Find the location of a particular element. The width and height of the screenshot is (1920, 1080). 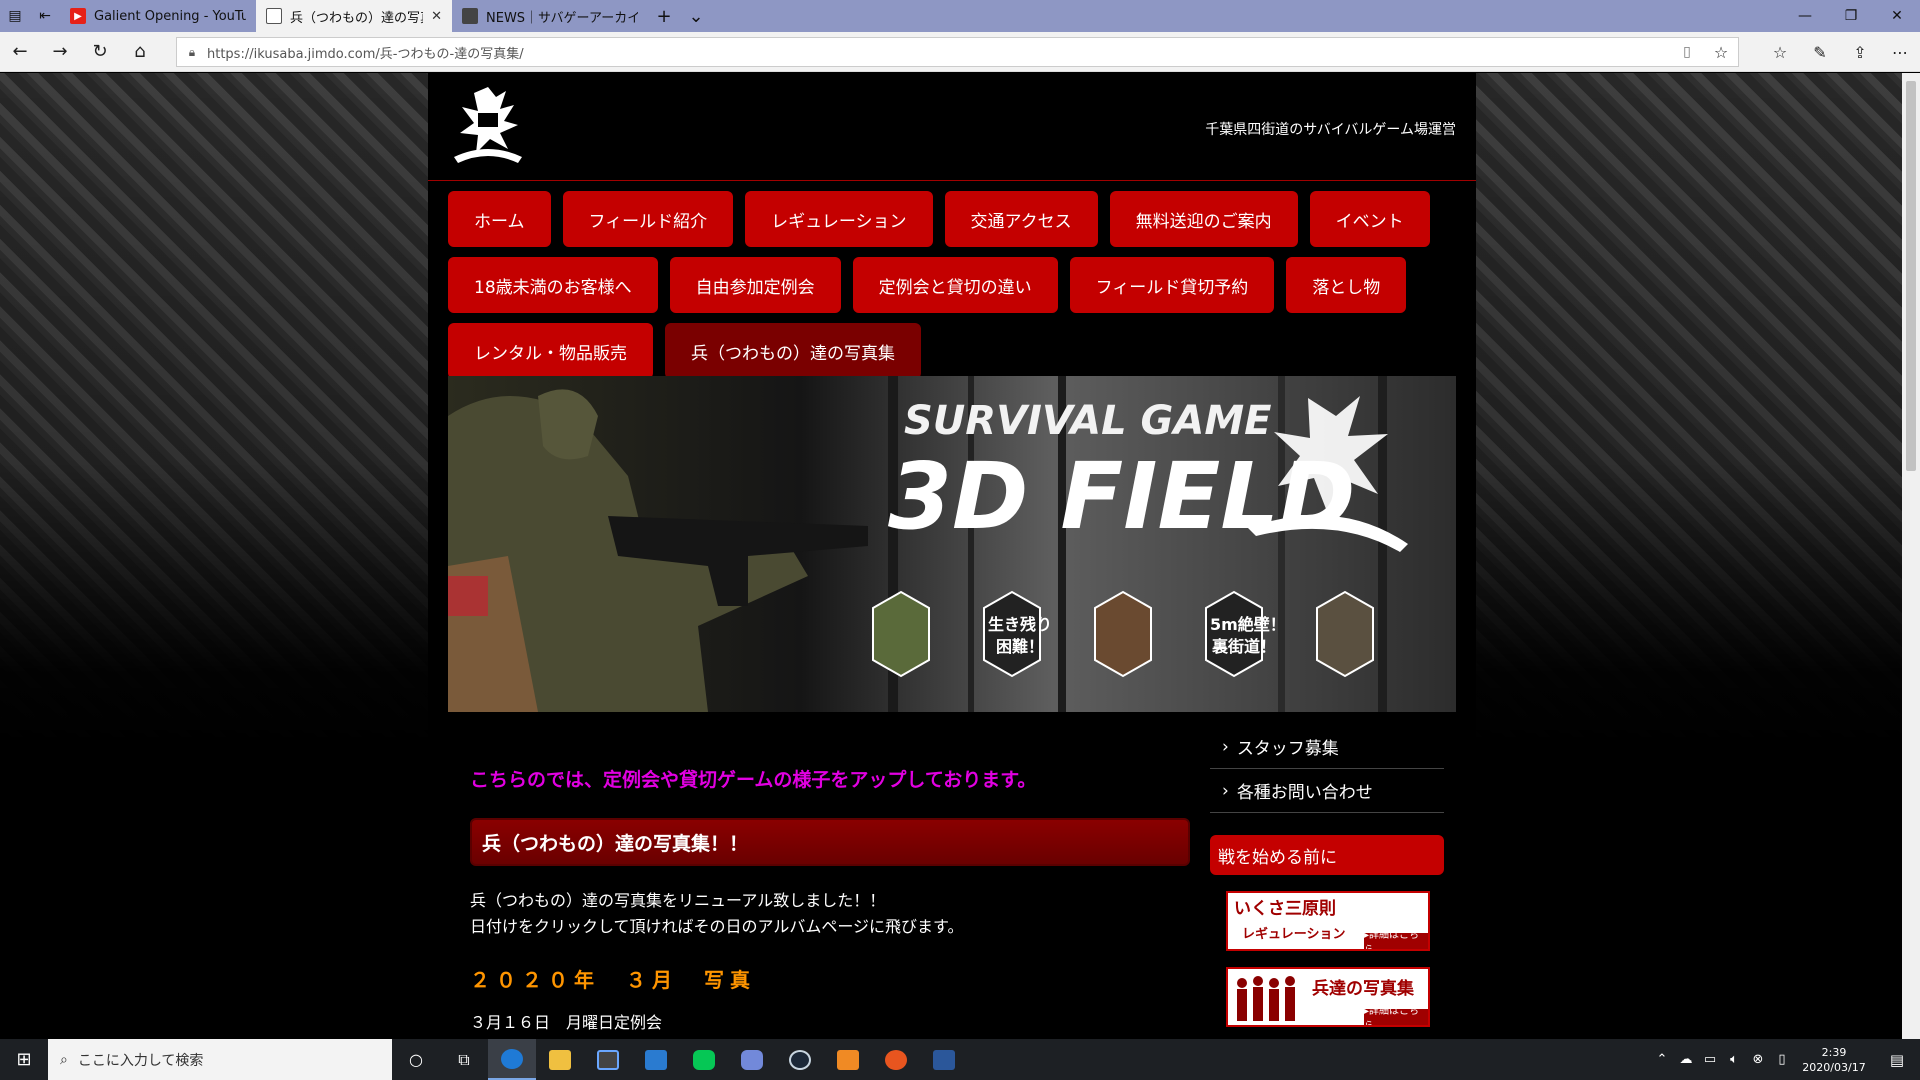

nav-open-games: 自由参加定例会 is located at coordinates (755, 285).